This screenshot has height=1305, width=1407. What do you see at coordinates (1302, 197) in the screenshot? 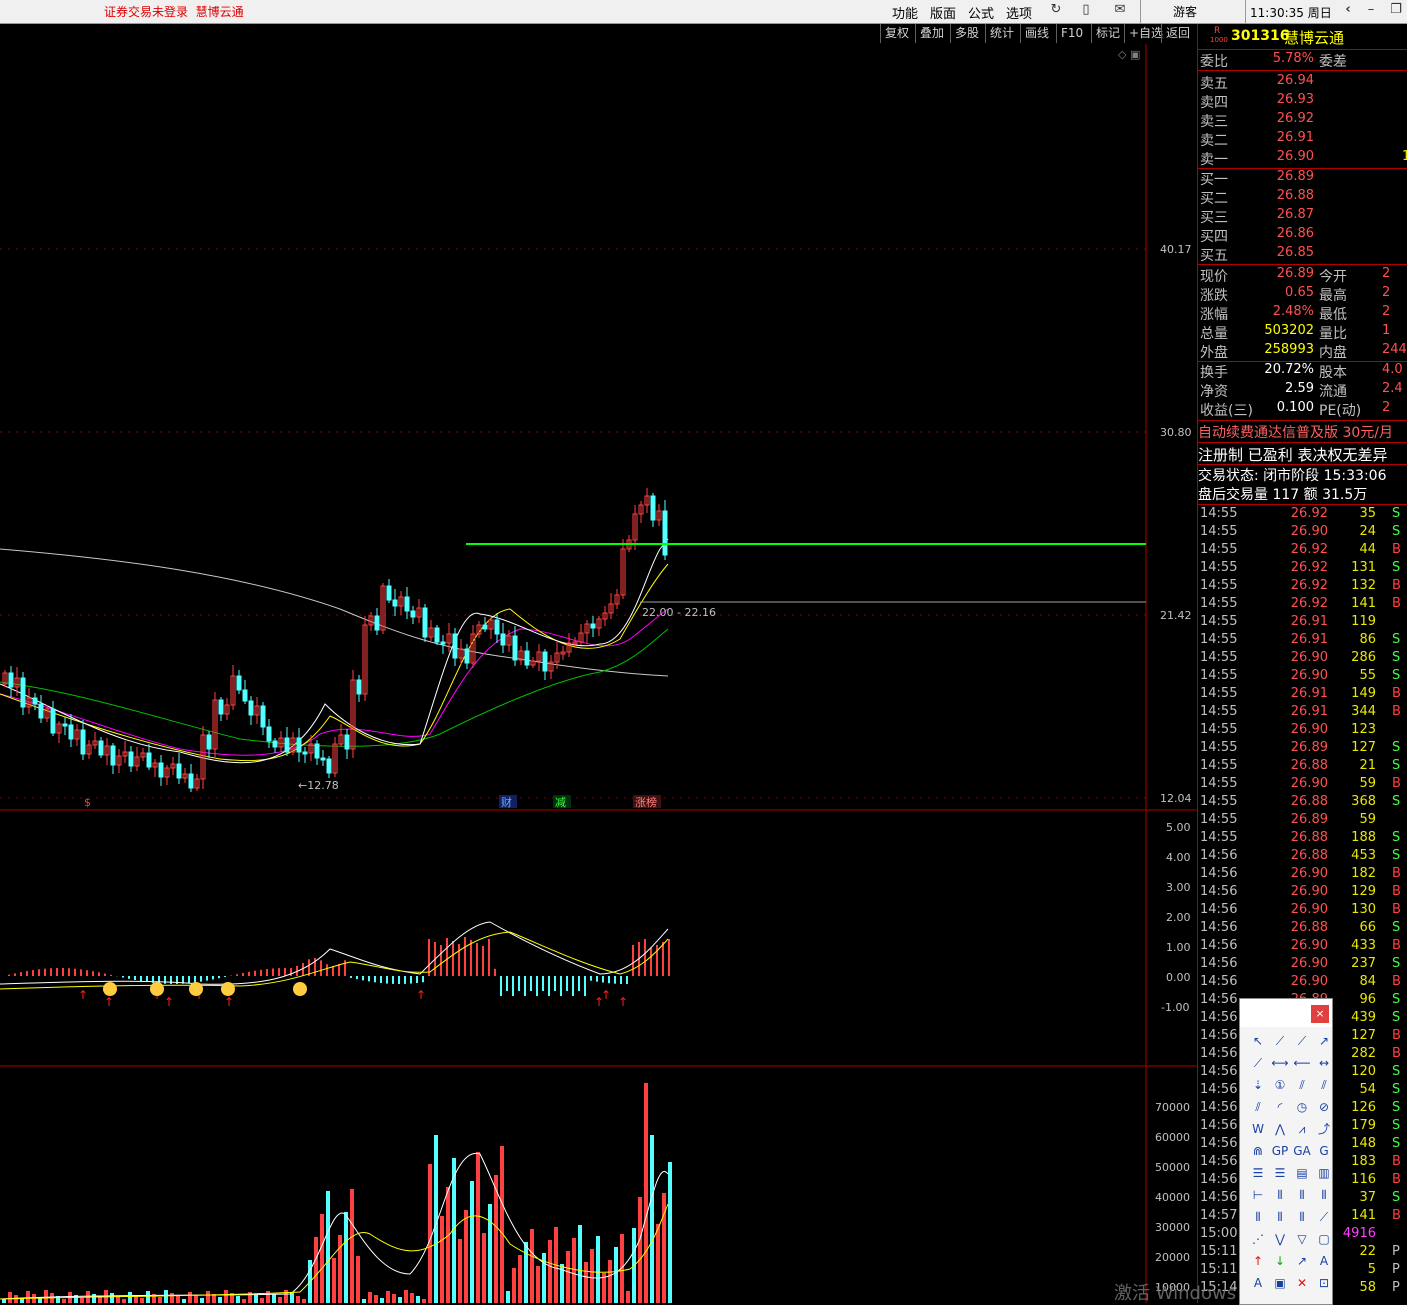
I see `bid-level-row: 买二26.88` at bounding box center [1302, 197].